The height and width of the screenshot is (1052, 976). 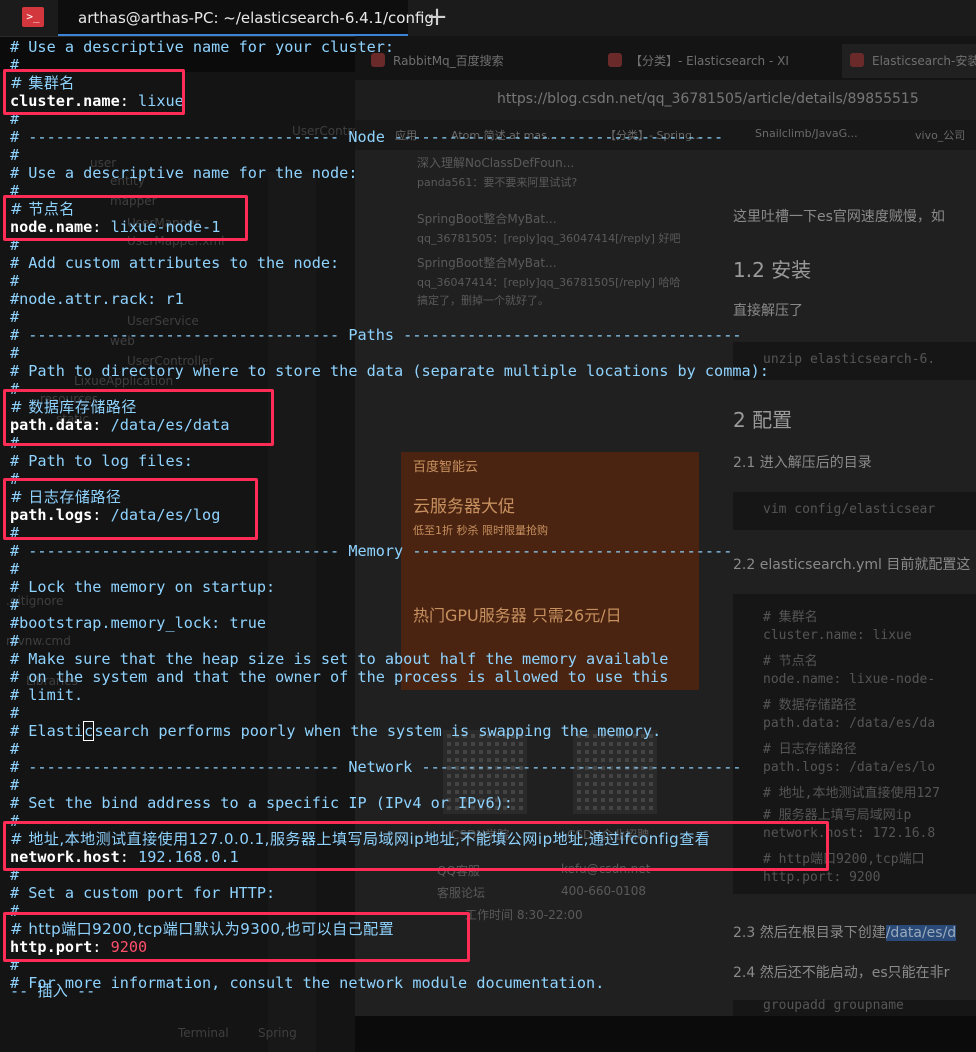 I want to click on comment-text: # Elasti, so click(x=47, y=731).